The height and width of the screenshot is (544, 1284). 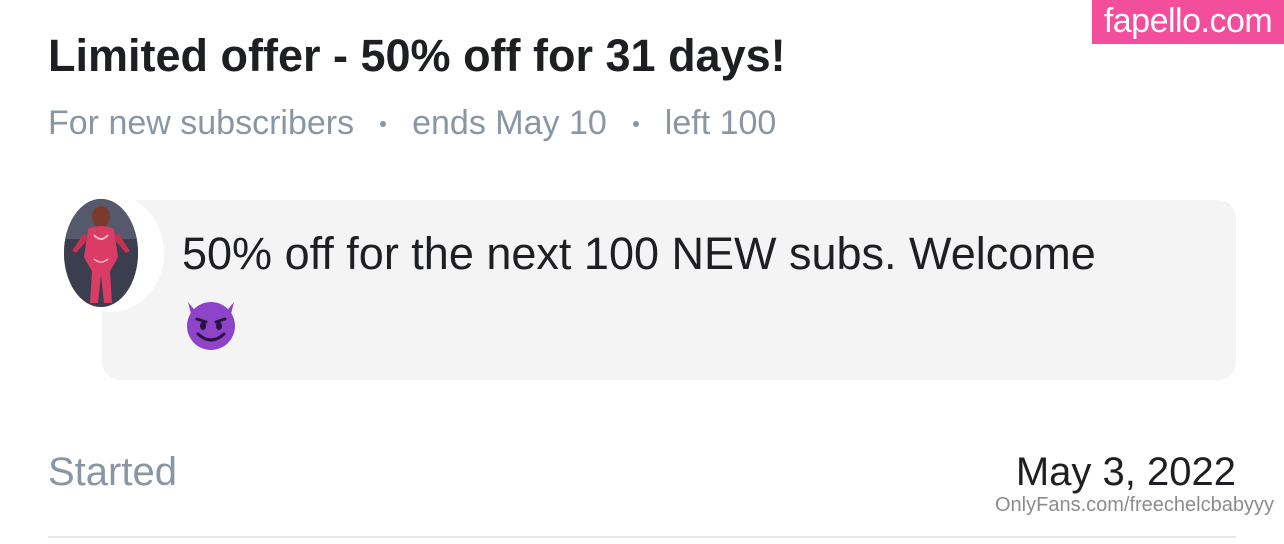 I want to click on profile-watermark: OnlyFans.com/freechelcbabyyy, so click(x=1134, y=505).